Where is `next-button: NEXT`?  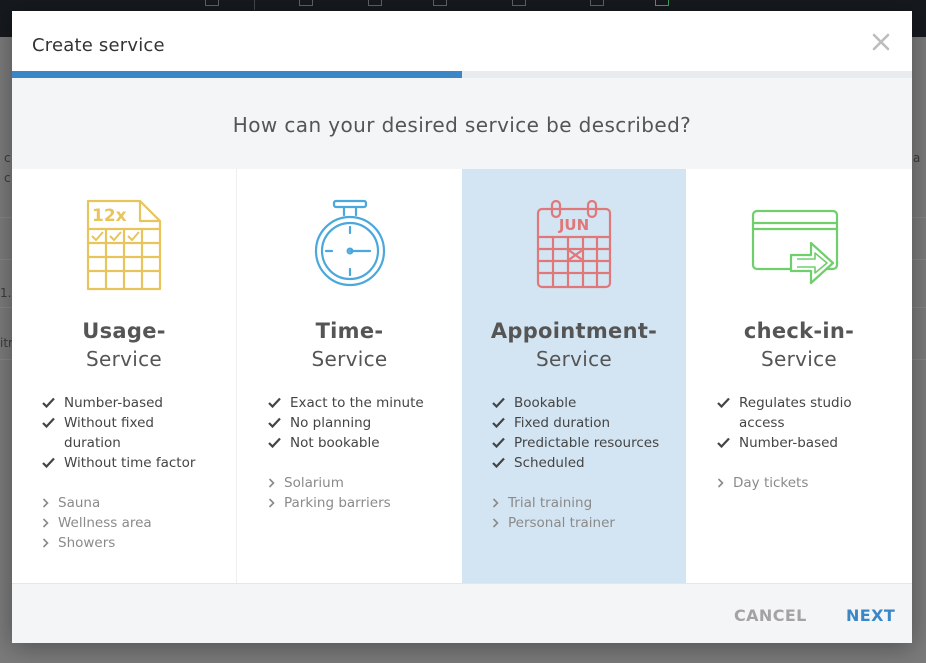
next-button: NEXT is located at coordinates (870, 615).